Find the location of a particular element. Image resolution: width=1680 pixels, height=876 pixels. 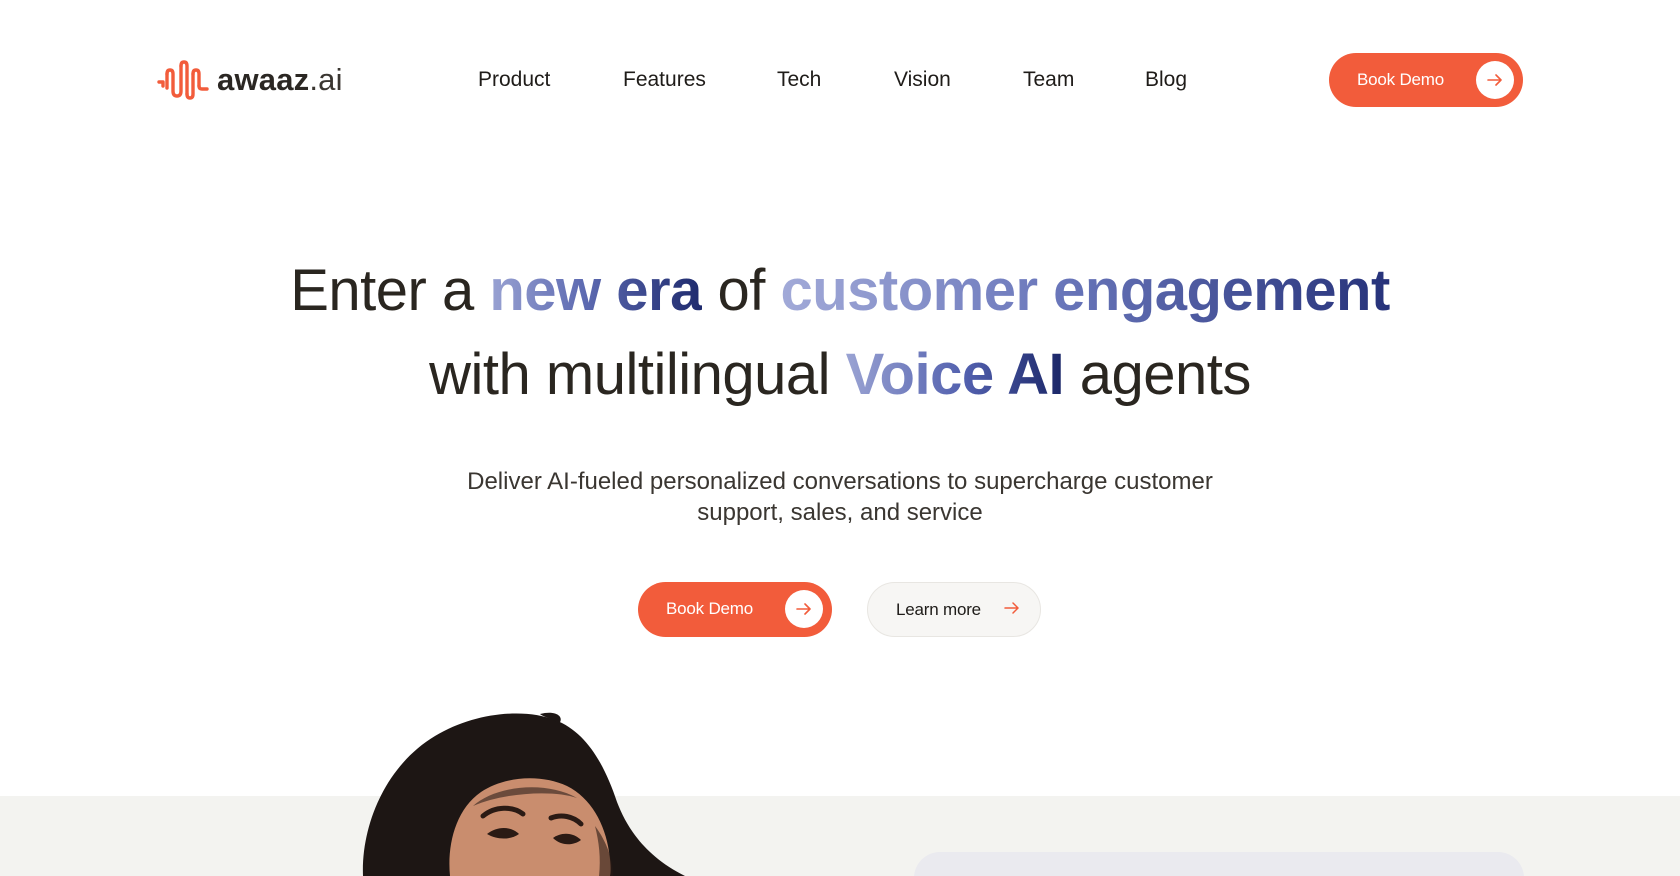

hero-text-agents: agents is located at coordinates (1165, 374).